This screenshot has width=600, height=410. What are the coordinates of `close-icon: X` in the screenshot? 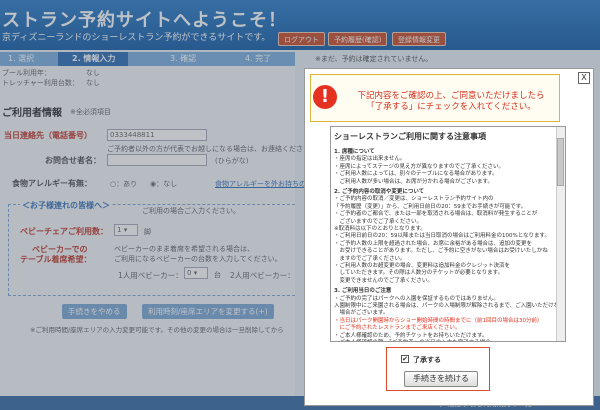 It's located at (584, 78).